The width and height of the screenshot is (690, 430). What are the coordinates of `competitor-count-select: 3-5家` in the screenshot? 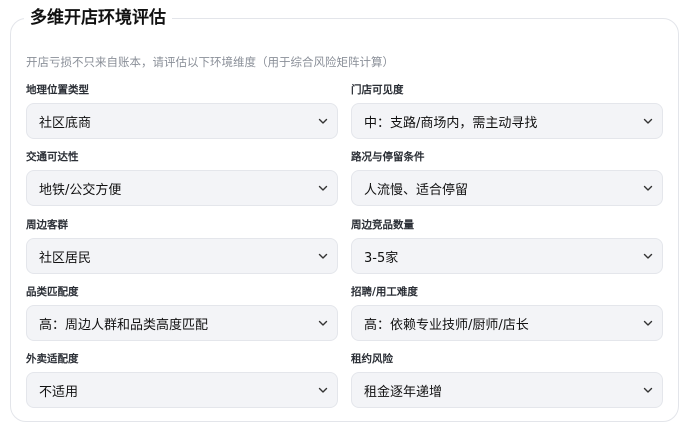 It's located at (507, 256).